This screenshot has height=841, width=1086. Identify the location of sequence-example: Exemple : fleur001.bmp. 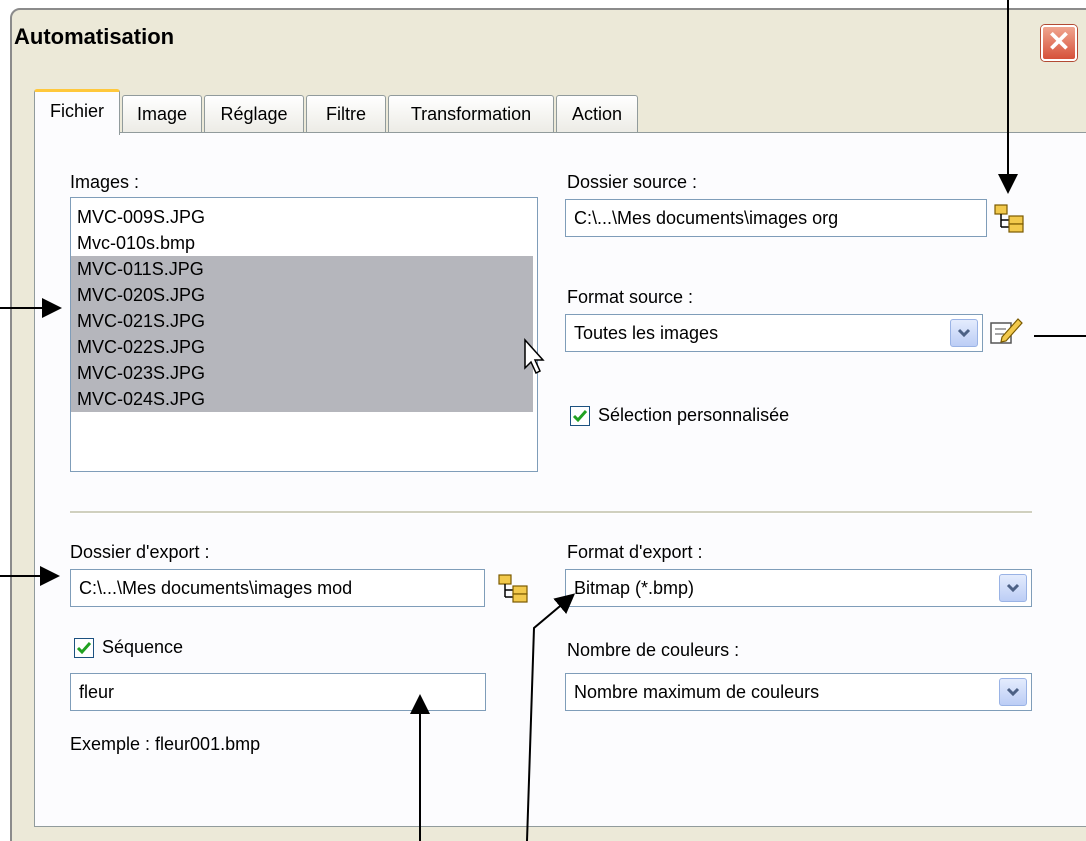
(165, 744).